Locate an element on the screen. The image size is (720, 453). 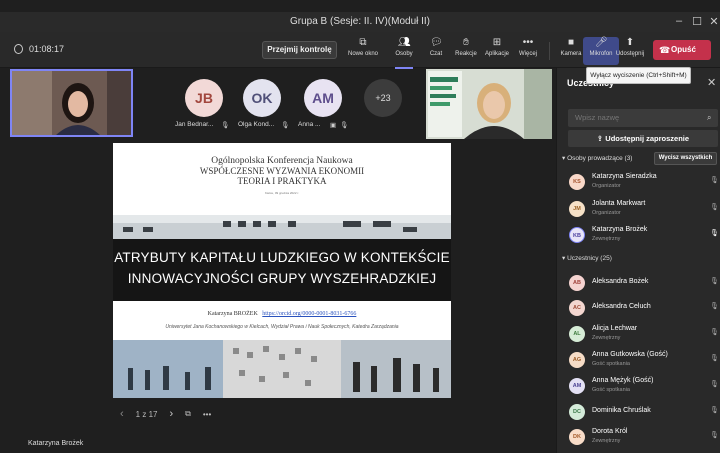
conference-line-2: WSPÓŁCZESNE WYZWANIA EKONOMII is located at coordinates (282, 171).